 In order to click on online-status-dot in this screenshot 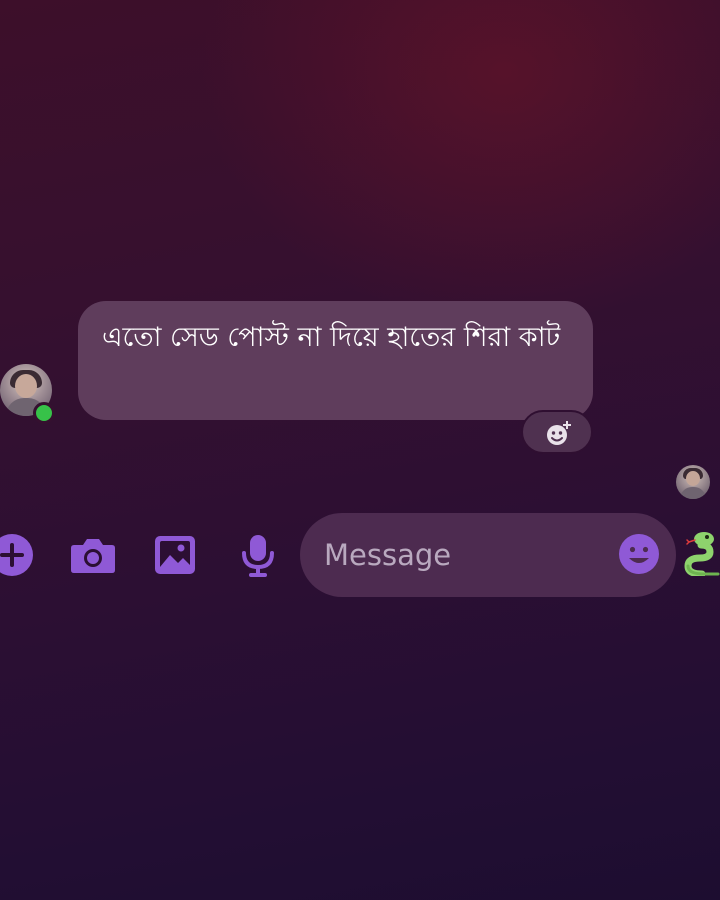, I will do `click(44, 413)`.